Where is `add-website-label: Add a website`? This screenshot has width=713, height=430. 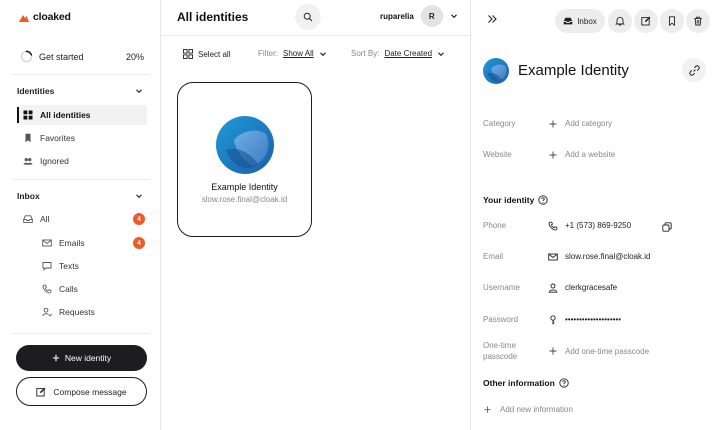 add-website-label: Add a website is located at coordinates (590, 154).